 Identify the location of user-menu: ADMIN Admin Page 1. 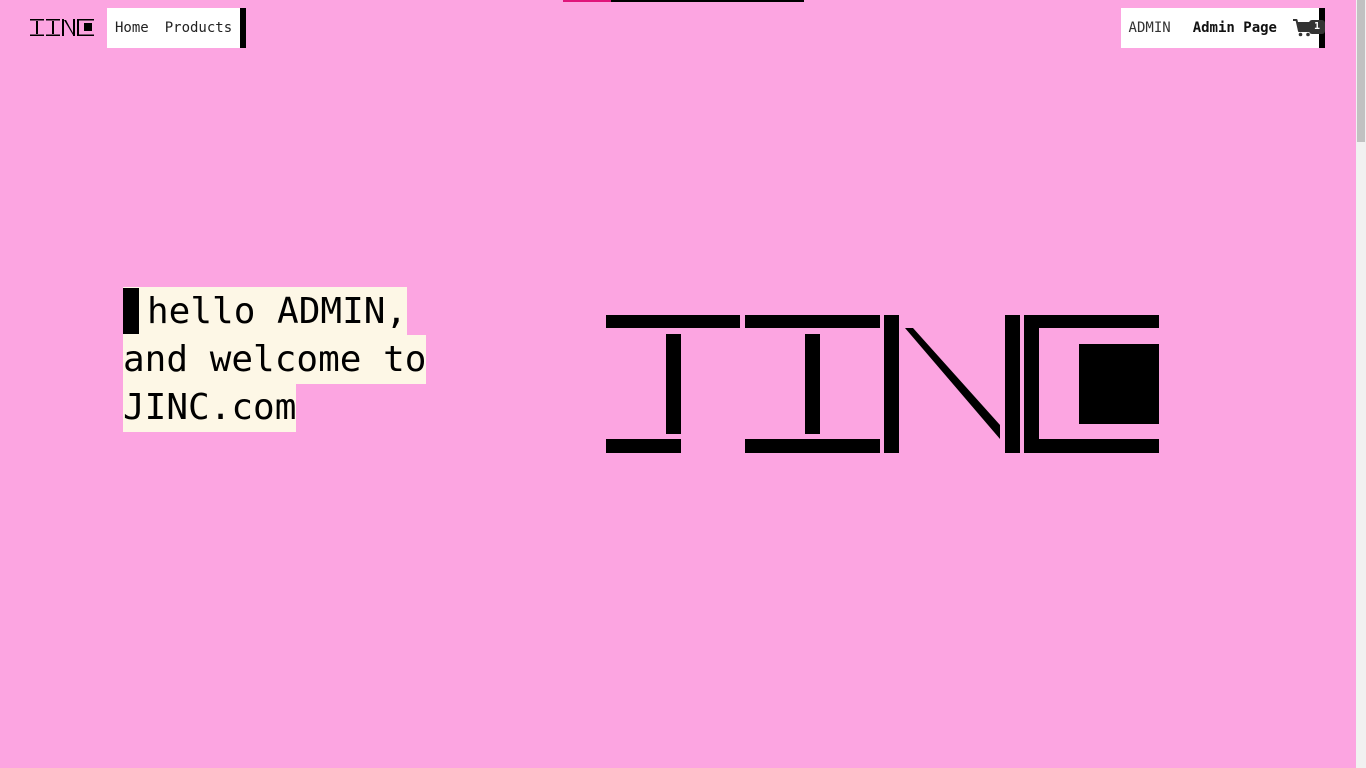
(1223, 28).